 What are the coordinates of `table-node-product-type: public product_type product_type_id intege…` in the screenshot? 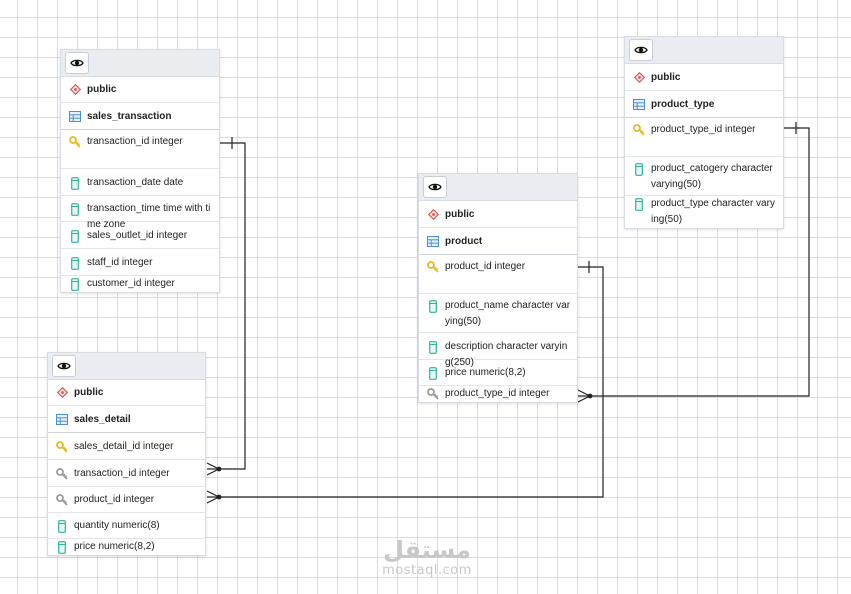 It's located at (704, 132).